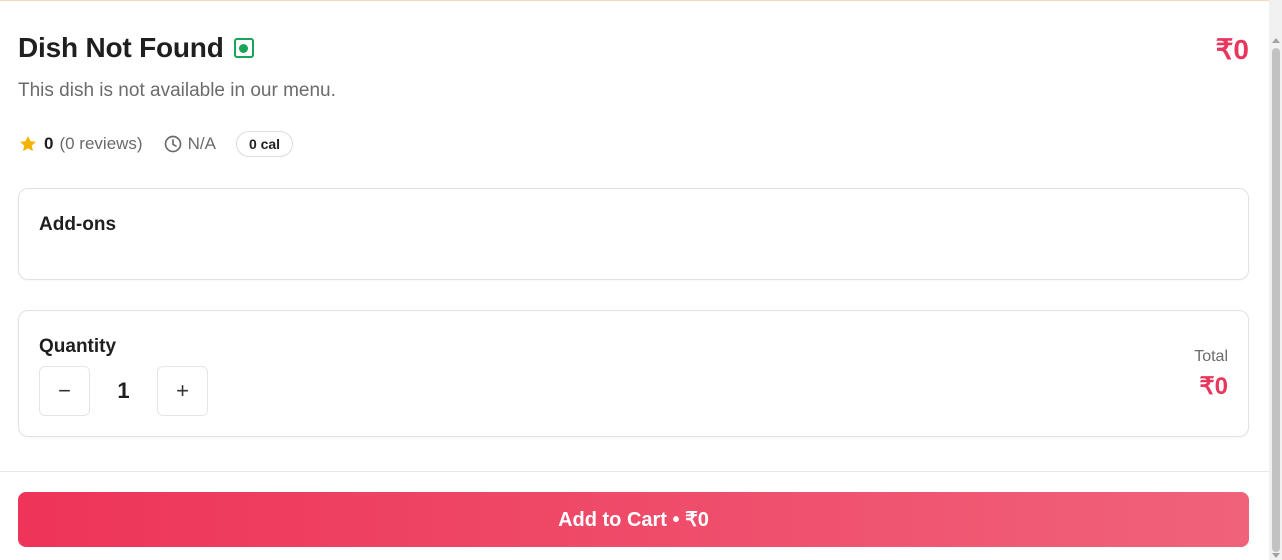 The image size is (1282, 560). What do you see at coordinates (633, 519) in the screenshot?
I see `add-to-cart-button: Add to Cart • ₹0` at bounding box center [633, 519].